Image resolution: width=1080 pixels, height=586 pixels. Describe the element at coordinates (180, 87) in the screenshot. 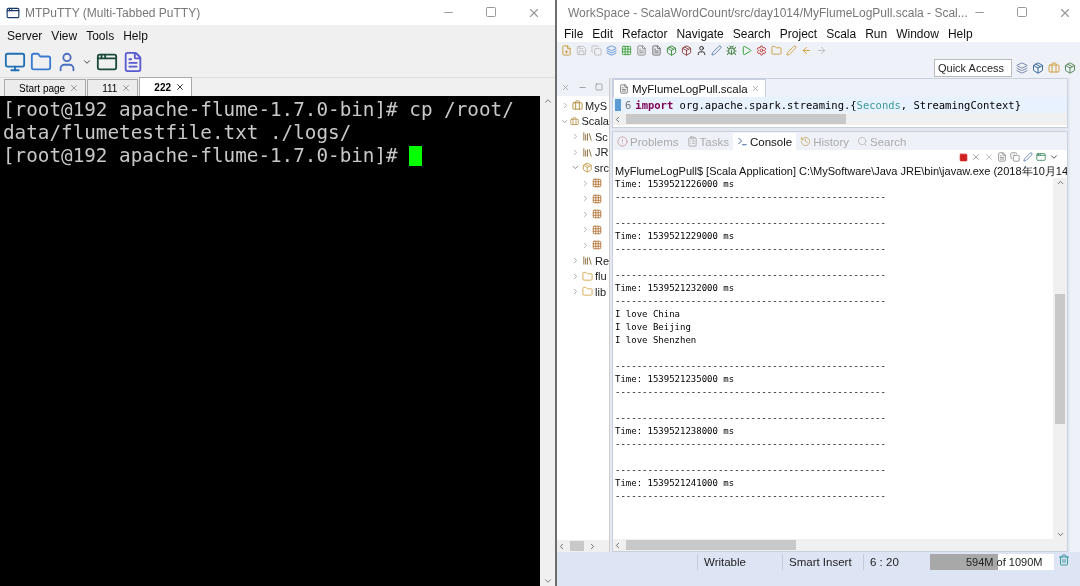

I see `close-icon` at that location.